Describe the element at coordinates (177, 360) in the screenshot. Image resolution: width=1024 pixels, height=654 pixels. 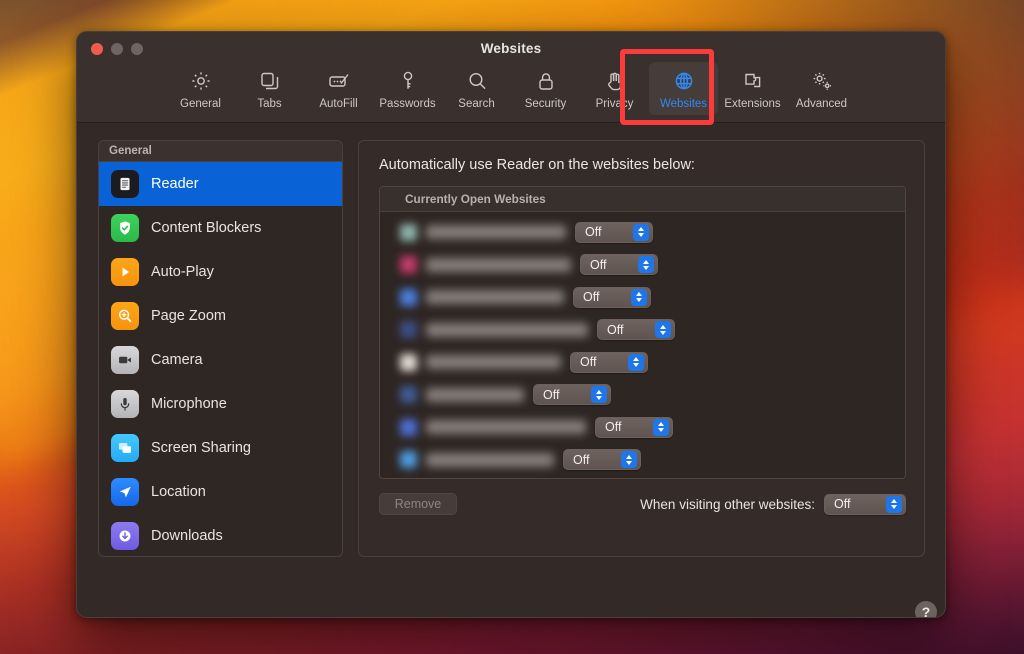
I see `sidebar-item-label: Camera` at that location.